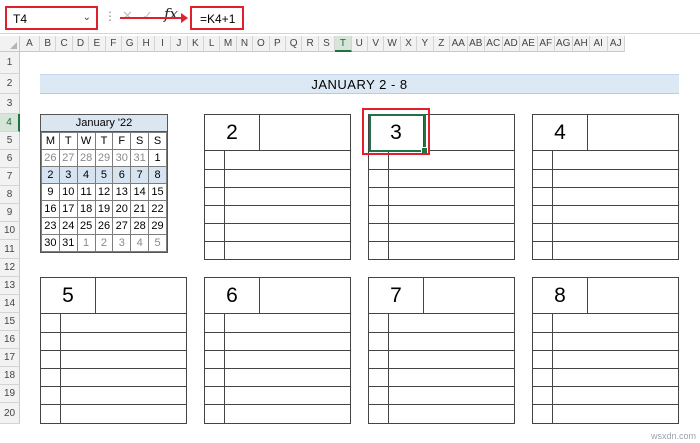 This screenshot has width=700, height=443. What do you see at coordinates (546, 44) in the screenshot?
I see `column-header-af: AF` at bounding box center [546, 44].